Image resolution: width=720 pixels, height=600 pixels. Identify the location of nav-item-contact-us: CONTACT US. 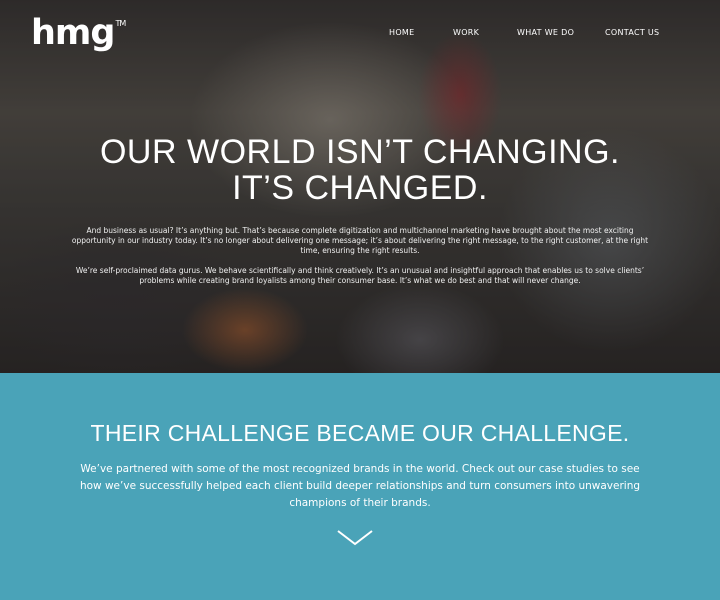
(632, 32).